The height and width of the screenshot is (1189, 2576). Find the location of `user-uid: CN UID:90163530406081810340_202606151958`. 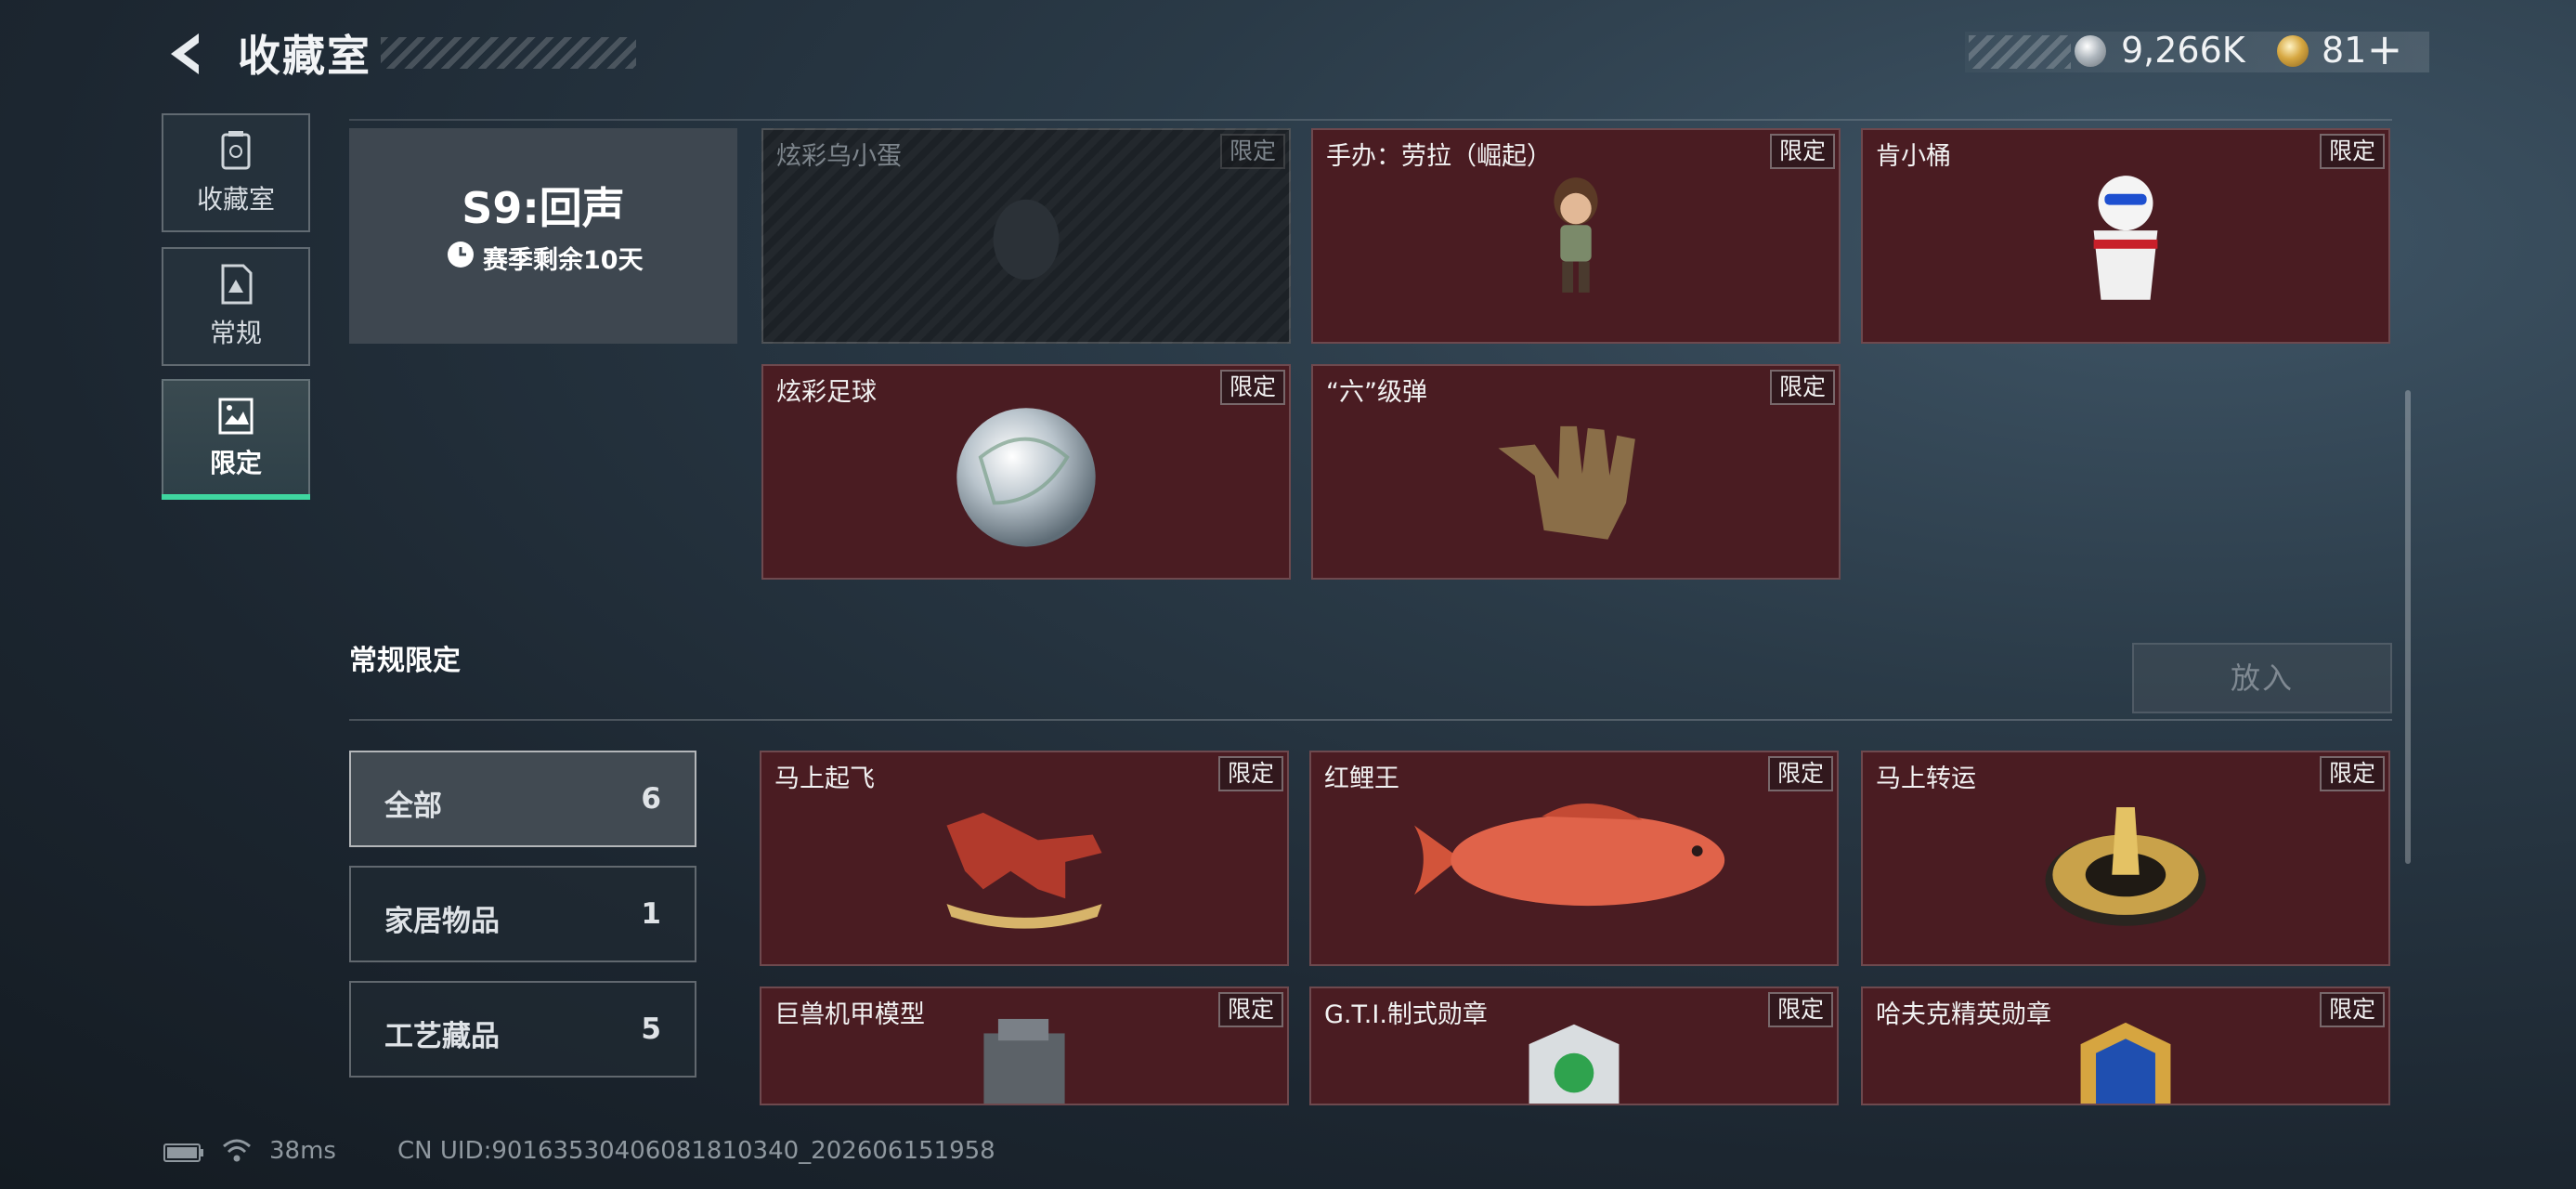

user-uid: CN UID:90163530406081810340_202606151958 is located at coordinates (696, 1151).